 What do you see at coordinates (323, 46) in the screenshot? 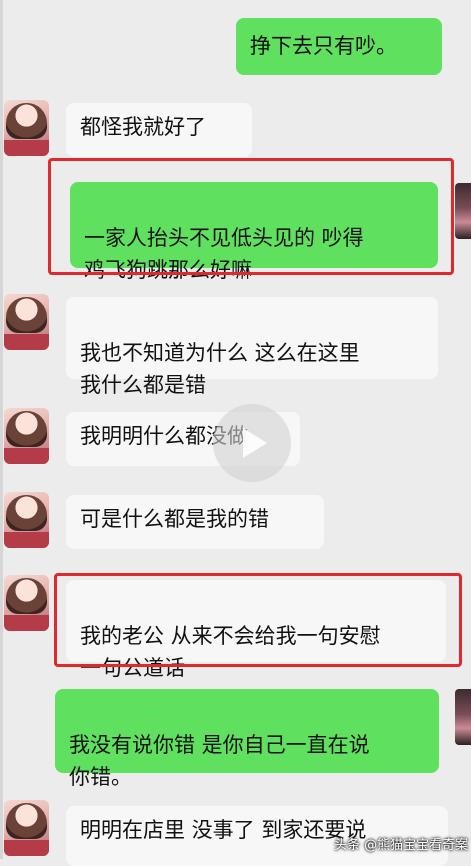
I see `message-text: 挣下去只有吵。` at bounding box center [323, 46].